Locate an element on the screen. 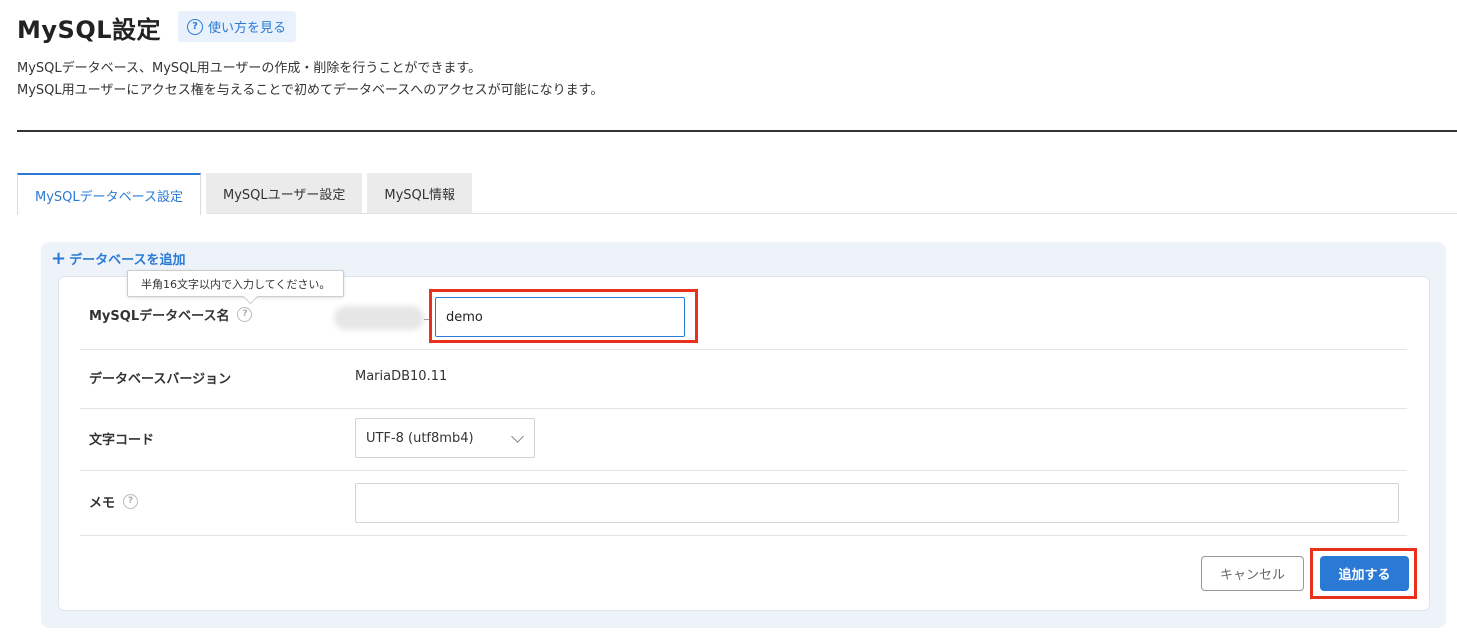  db-name-prefix-redacted is located at coordinates (379, 318).